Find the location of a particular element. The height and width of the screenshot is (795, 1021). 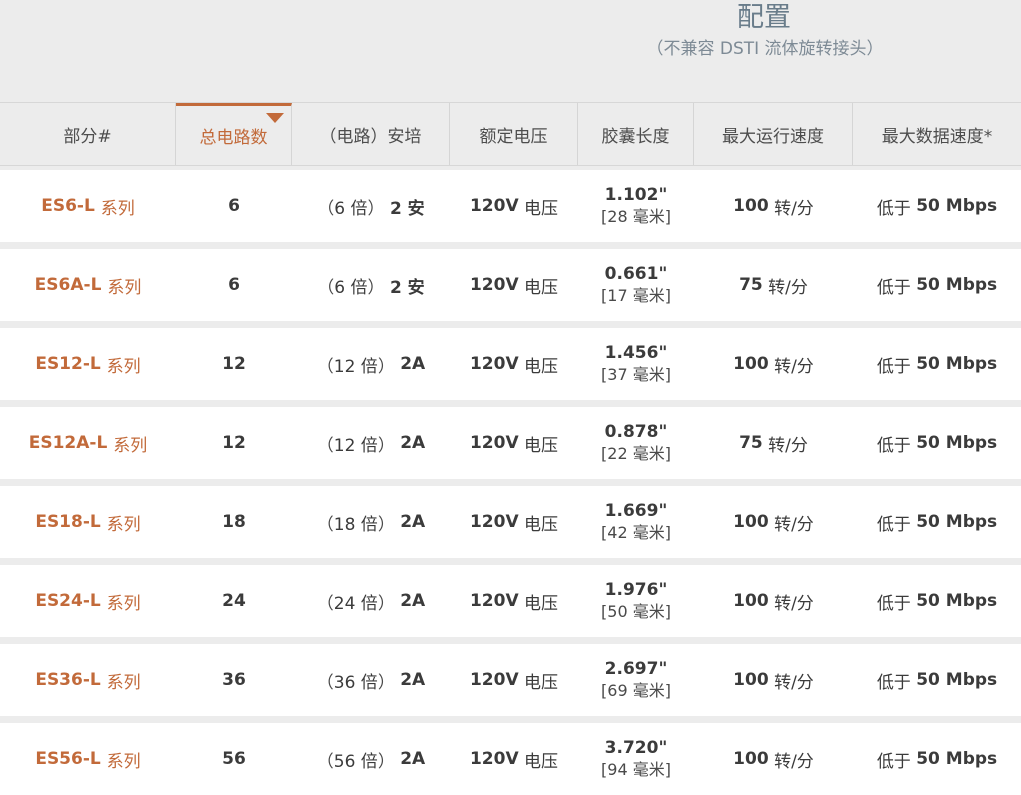

length-mm: [94 毫米] is located at coordinates (636, 769).